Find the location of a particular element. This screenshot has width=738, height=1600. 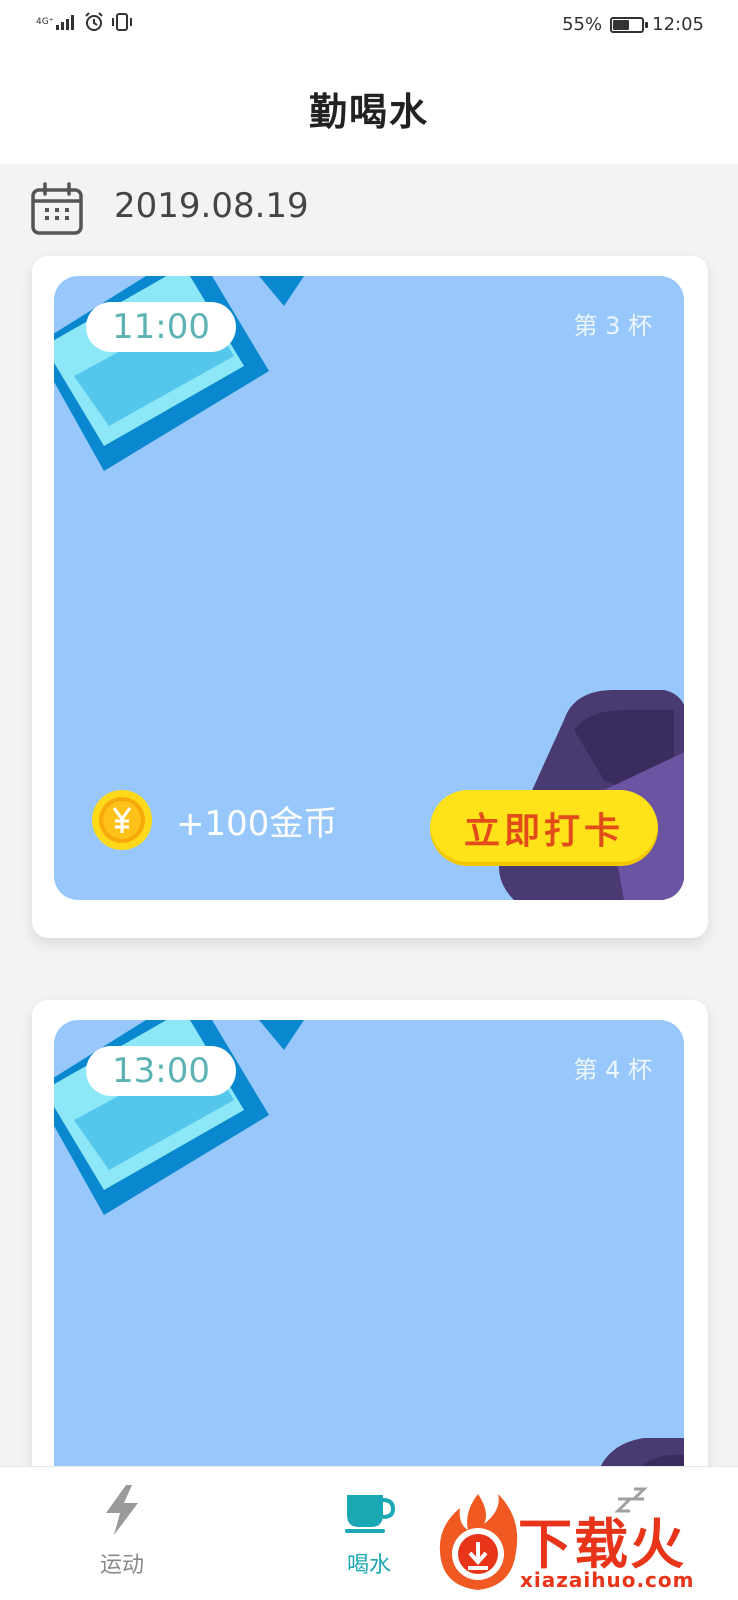

calendar-icon is located at coordinates (57, 209).